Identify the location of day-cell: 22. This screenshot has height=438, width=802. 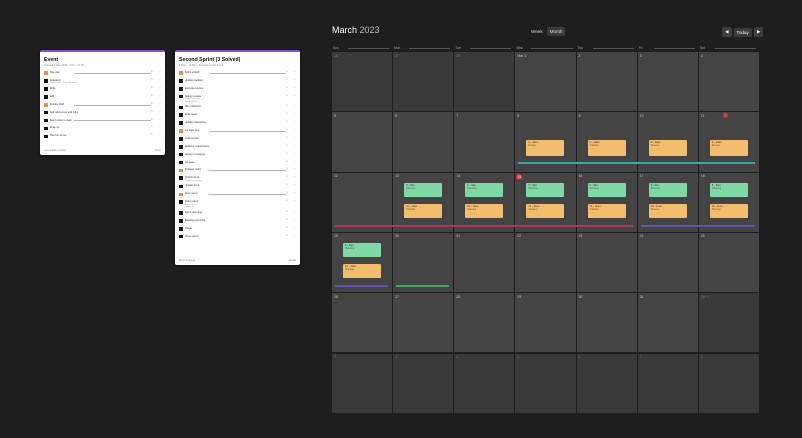
(545, 262).